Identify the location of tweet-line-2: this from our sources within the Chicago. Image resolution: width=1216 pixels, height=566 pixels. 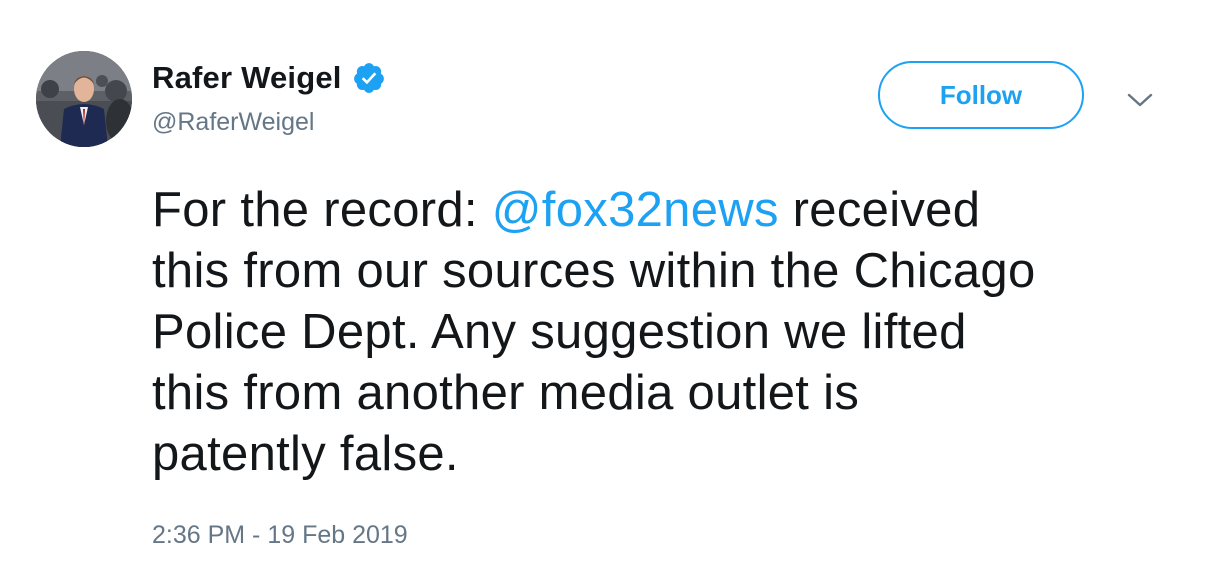
(594, 271).